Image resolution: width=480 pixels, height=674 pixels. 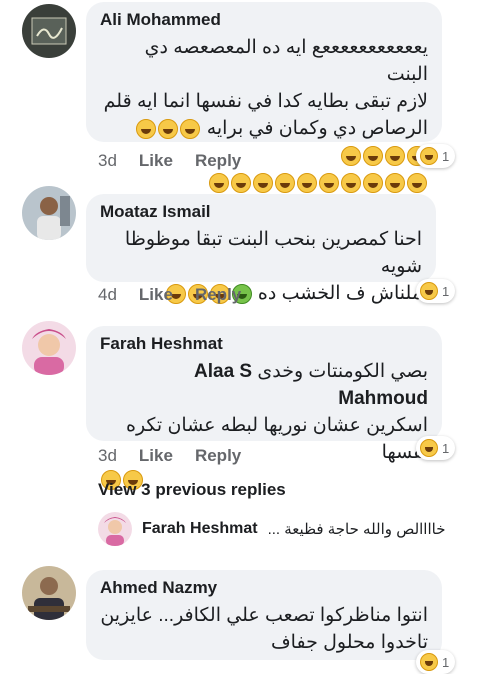 I want to click on comment-author: Ahmed Nazmy, so click(x=264, y=588).